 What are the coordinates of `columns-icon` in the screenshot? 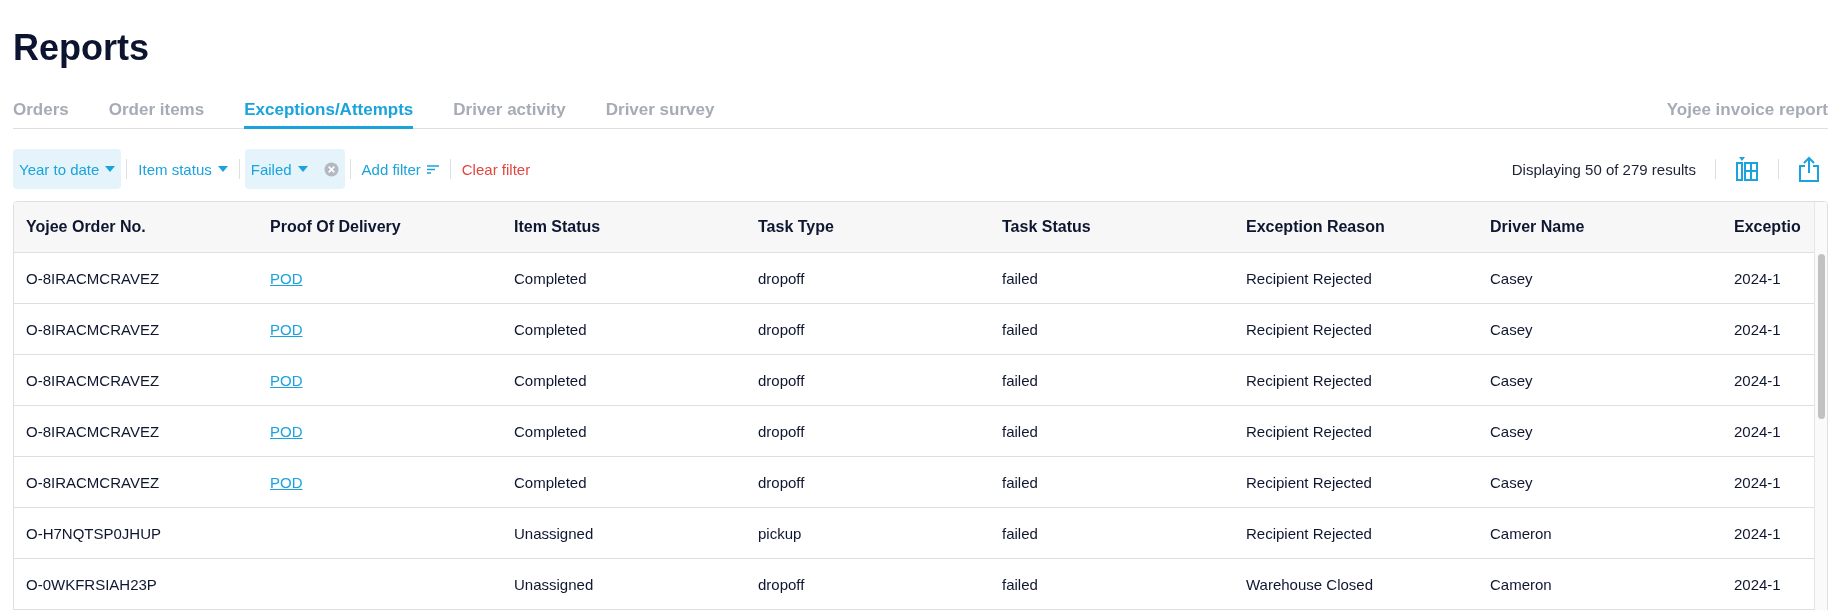 It's located at (1747, 169).